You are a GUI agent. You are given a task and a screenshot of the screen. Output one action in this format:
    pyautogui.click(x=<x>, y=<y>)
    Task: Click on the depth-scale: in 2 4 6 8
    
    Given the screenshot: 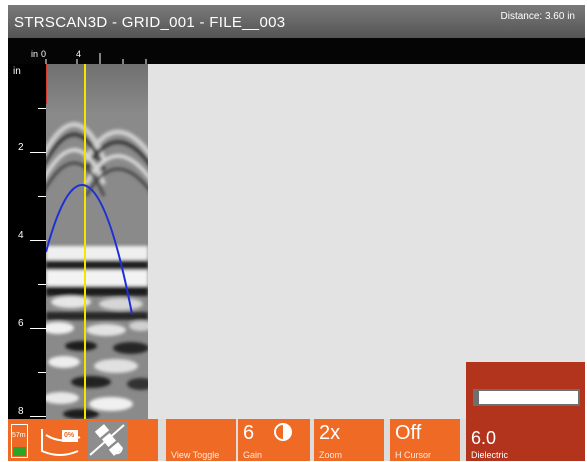 What is the action you would take?
    pyautogui.click(x=27, y=241)
    